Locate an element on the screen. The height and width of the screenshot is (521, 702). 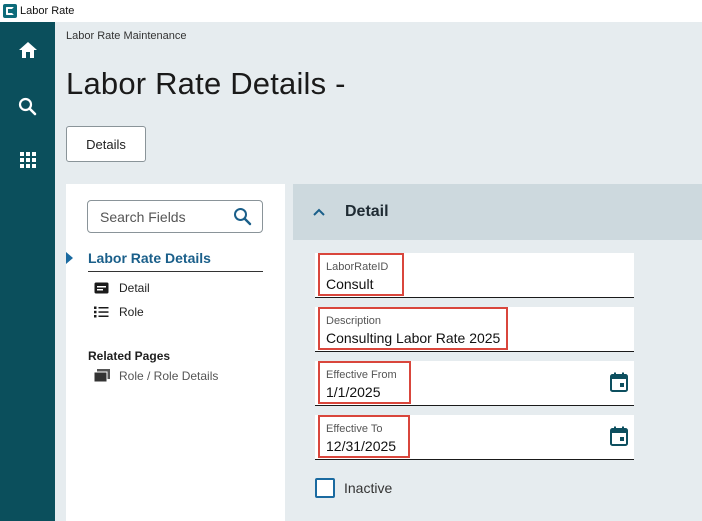
nav-item-label: Role is located at coordinates (131, 312).